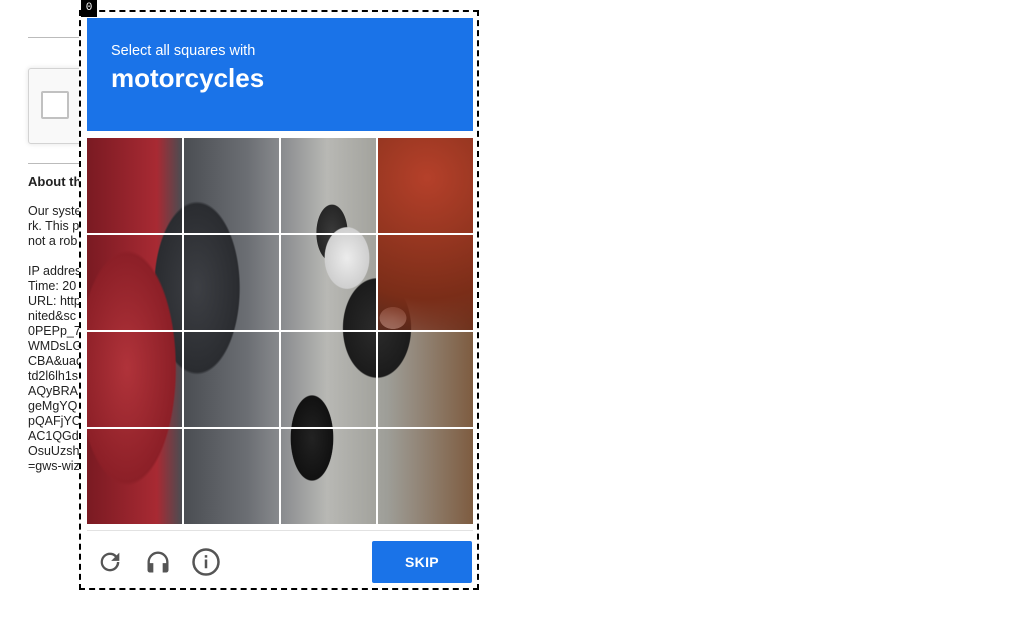 The height and width of the screenshot is (629, 1024). What do you see at coordinates (55, 105) in the screenshot?
I see `recaptcha-checkbox` at bounding box center [55, 105].